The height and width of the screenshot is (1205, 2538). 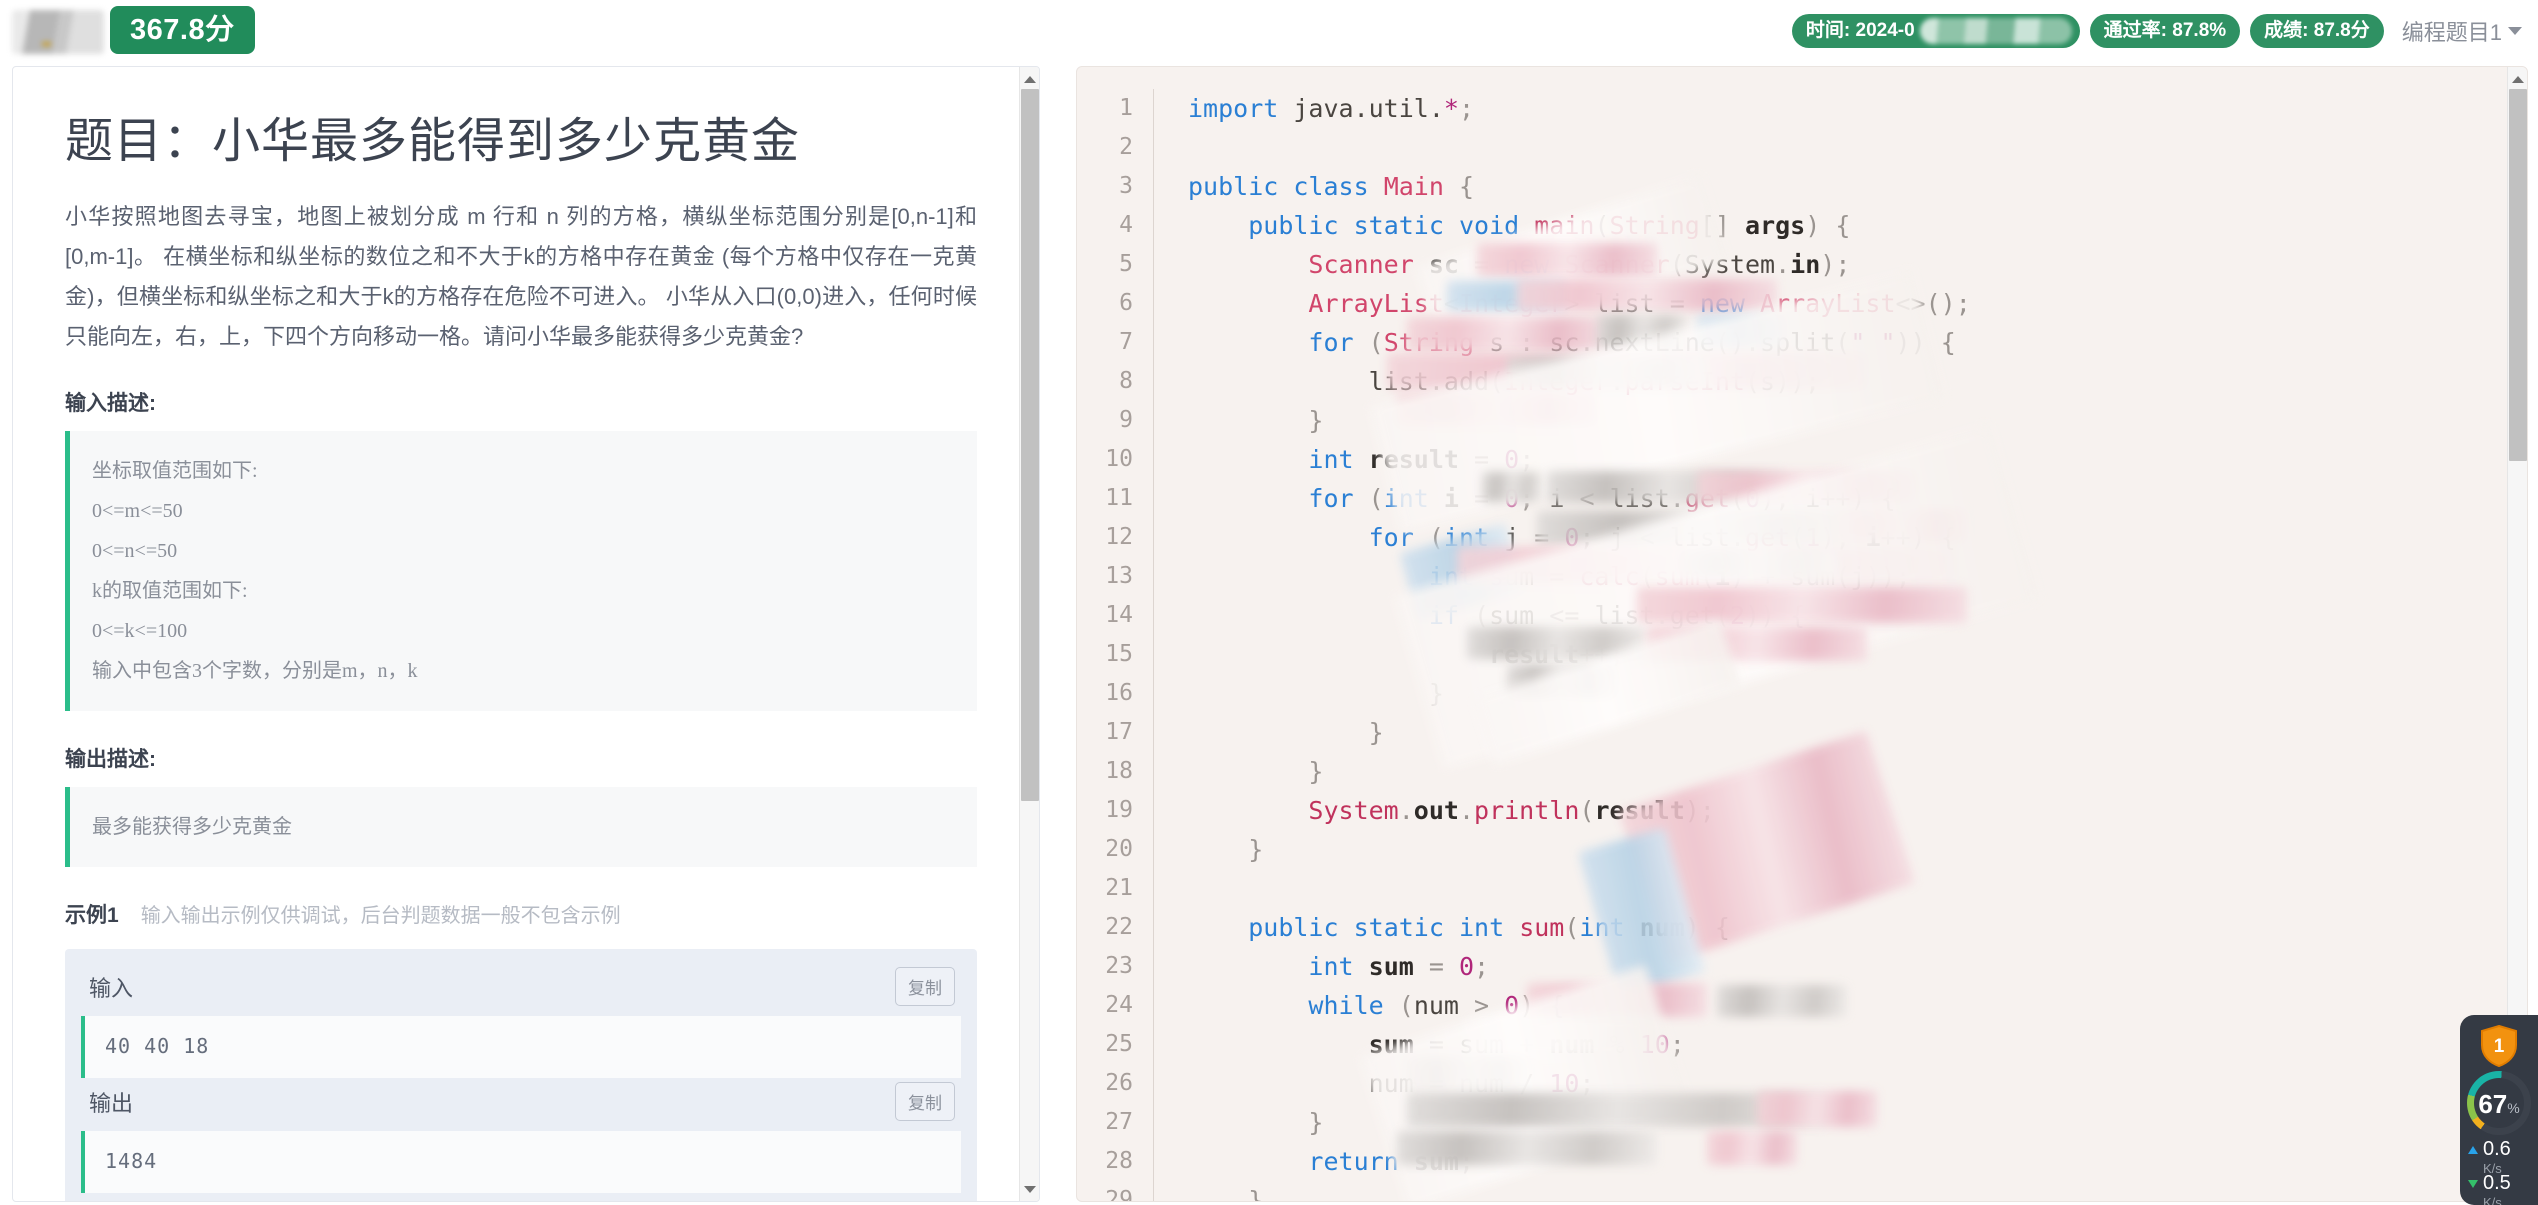 I want to click on code-line: 28 return sum;, so click(x=1792, y=1161).